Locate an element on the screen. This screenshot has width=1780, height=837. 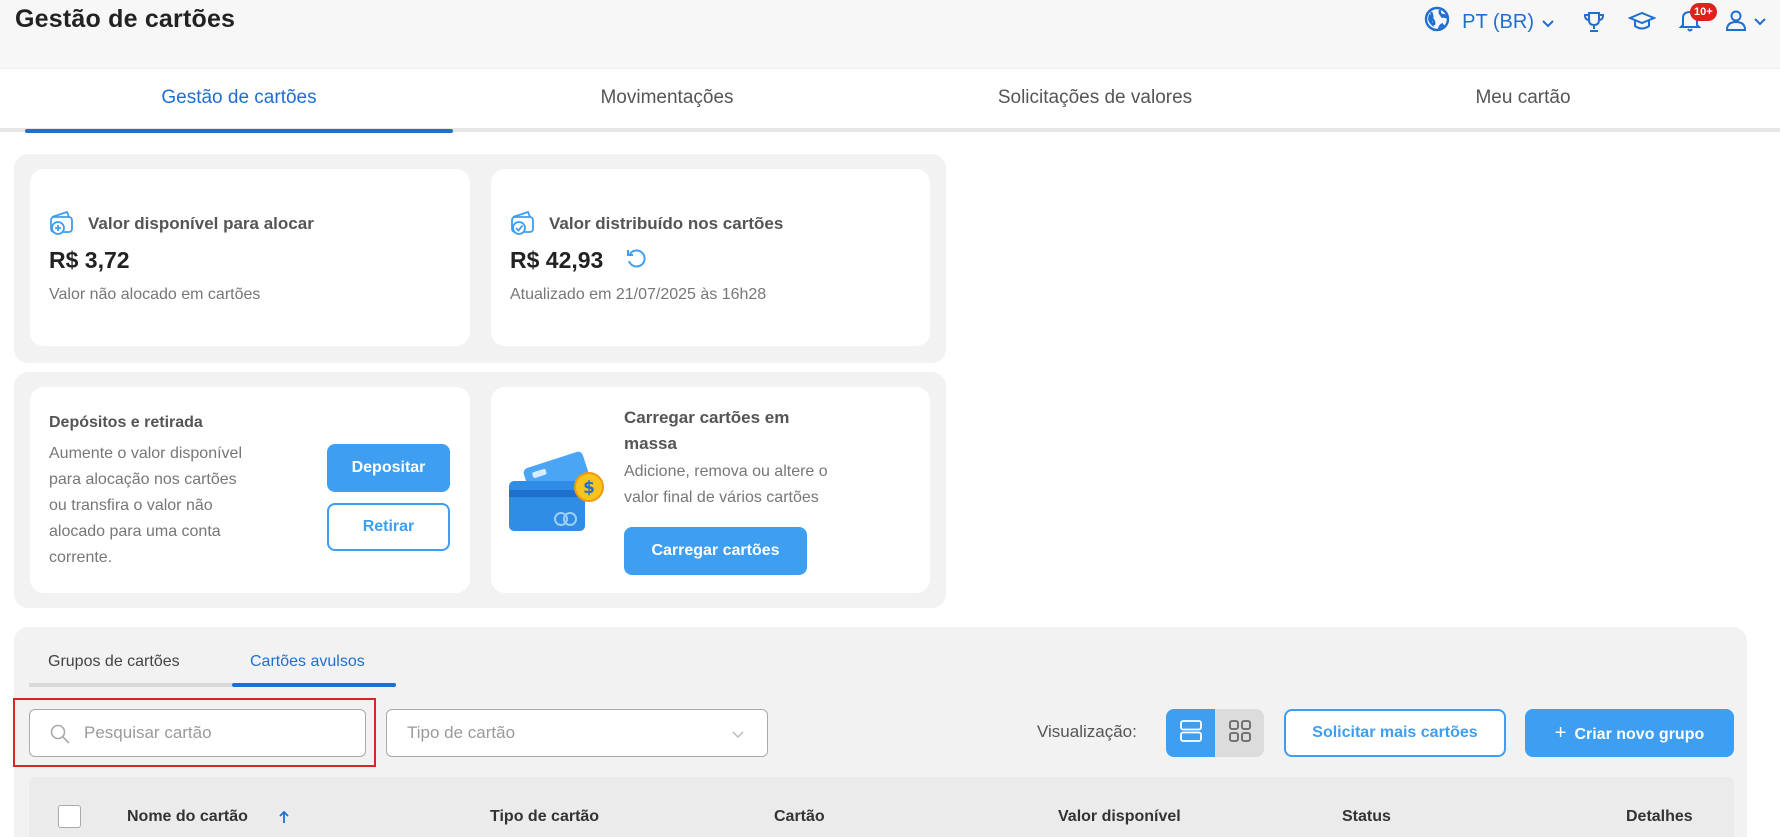
available-title: Valor disponível para alocar is located at coordinates (201, 223).